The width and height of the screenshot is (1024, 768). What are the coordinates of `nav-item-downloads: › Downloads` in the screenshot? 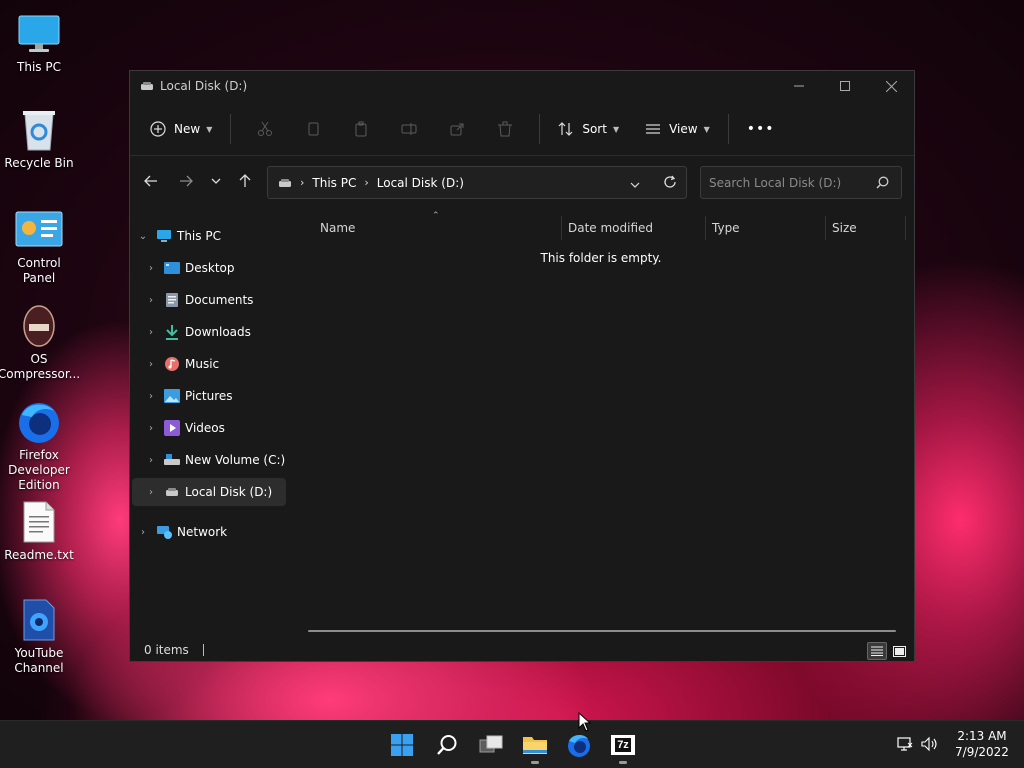 It's located at (221, 332).